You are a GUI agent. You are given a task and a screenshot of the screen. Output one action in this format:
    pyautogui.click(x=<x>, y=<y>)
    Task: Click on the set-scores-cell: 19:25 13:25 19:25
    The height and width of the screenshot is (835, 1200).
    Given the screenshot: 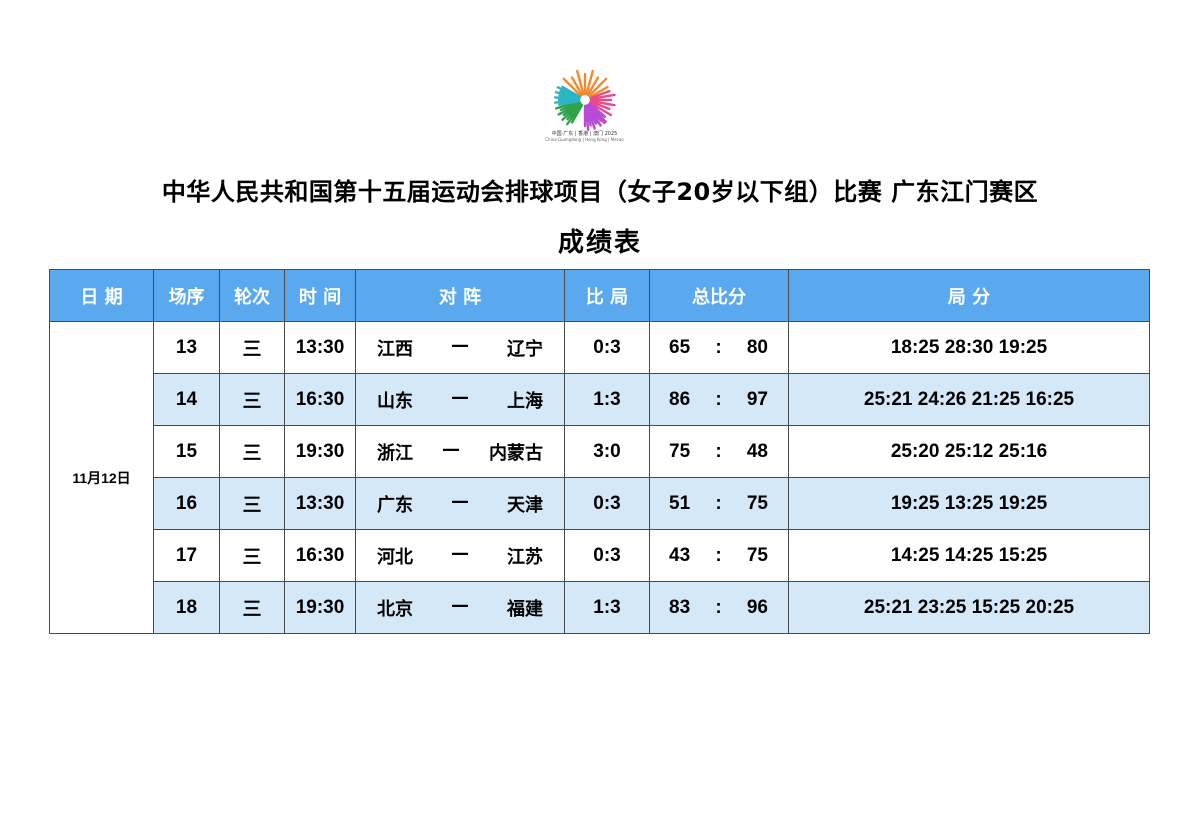 What is the action you would take?
    pyautogui.click(x=969, y=503)
    